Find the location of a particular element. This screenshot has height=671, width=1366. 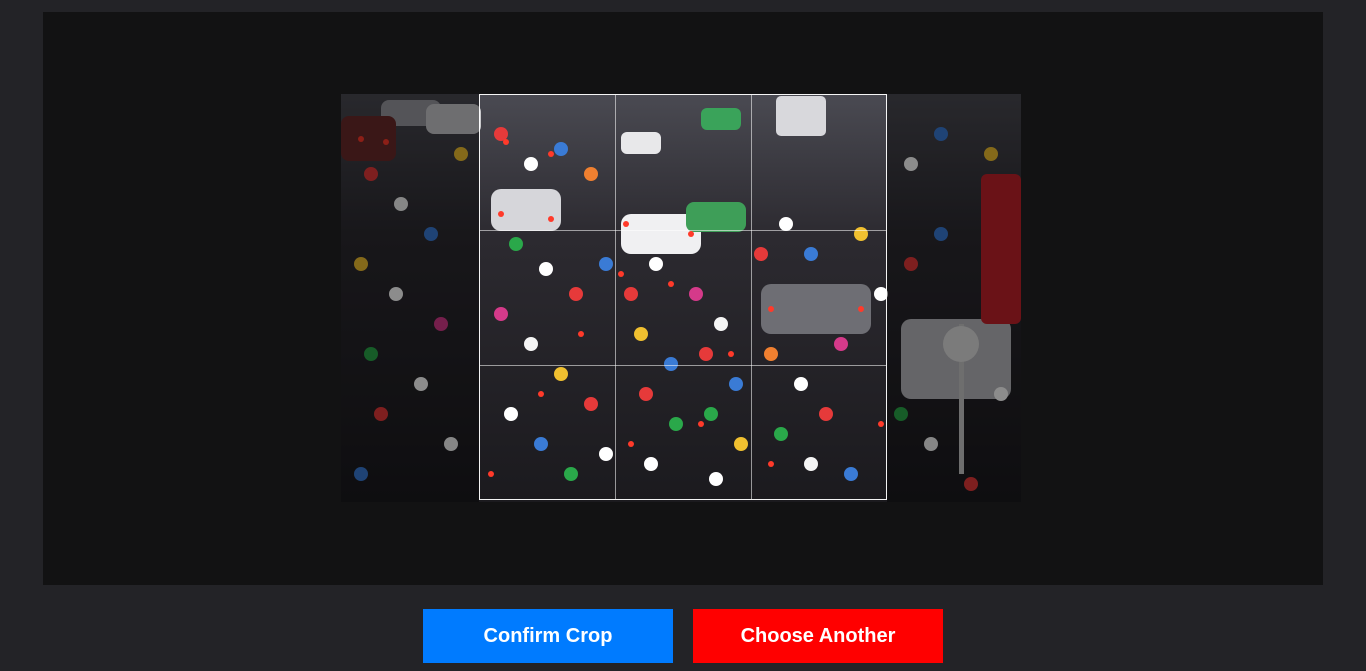

choose-another-button: Choose Another is located at coordinates (818, 636).